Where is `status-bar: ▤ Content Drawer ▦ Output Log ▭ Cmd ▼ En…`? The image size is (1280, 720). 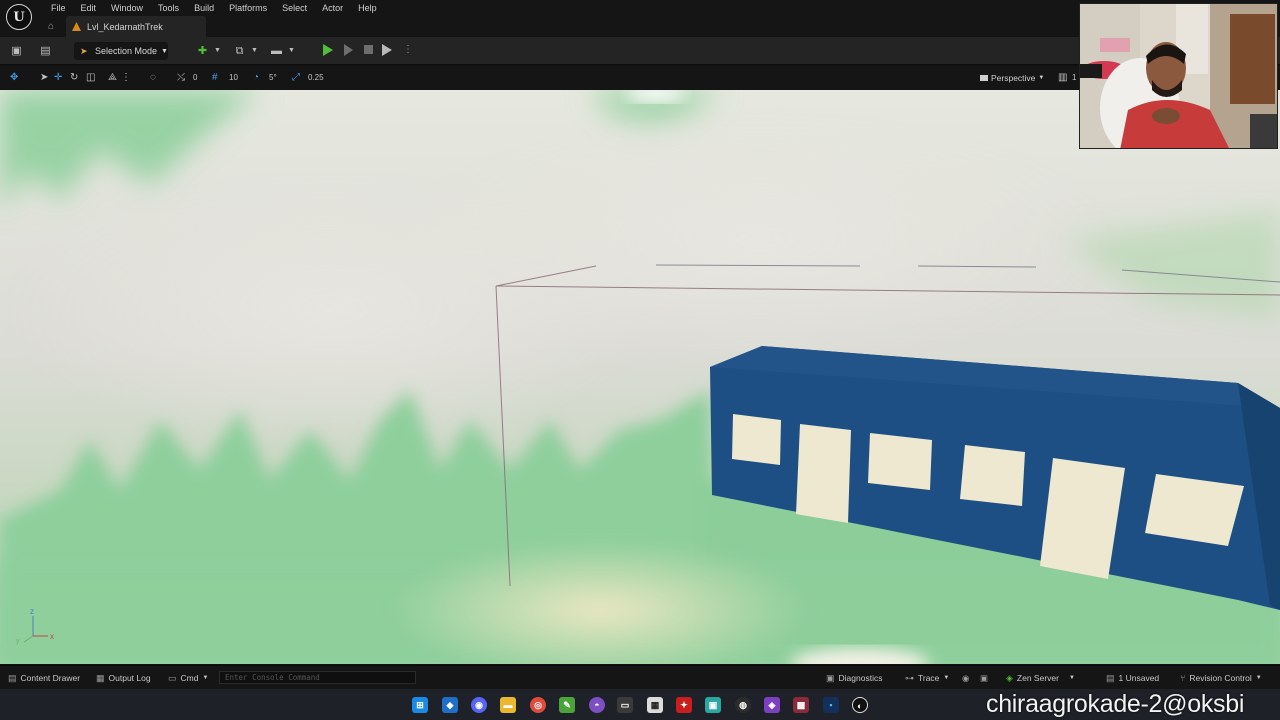 status-bar: ▤ Content Drawer ▦ Output Log ▭ Cmd ▼ En… is located at coordinates (640, 677).